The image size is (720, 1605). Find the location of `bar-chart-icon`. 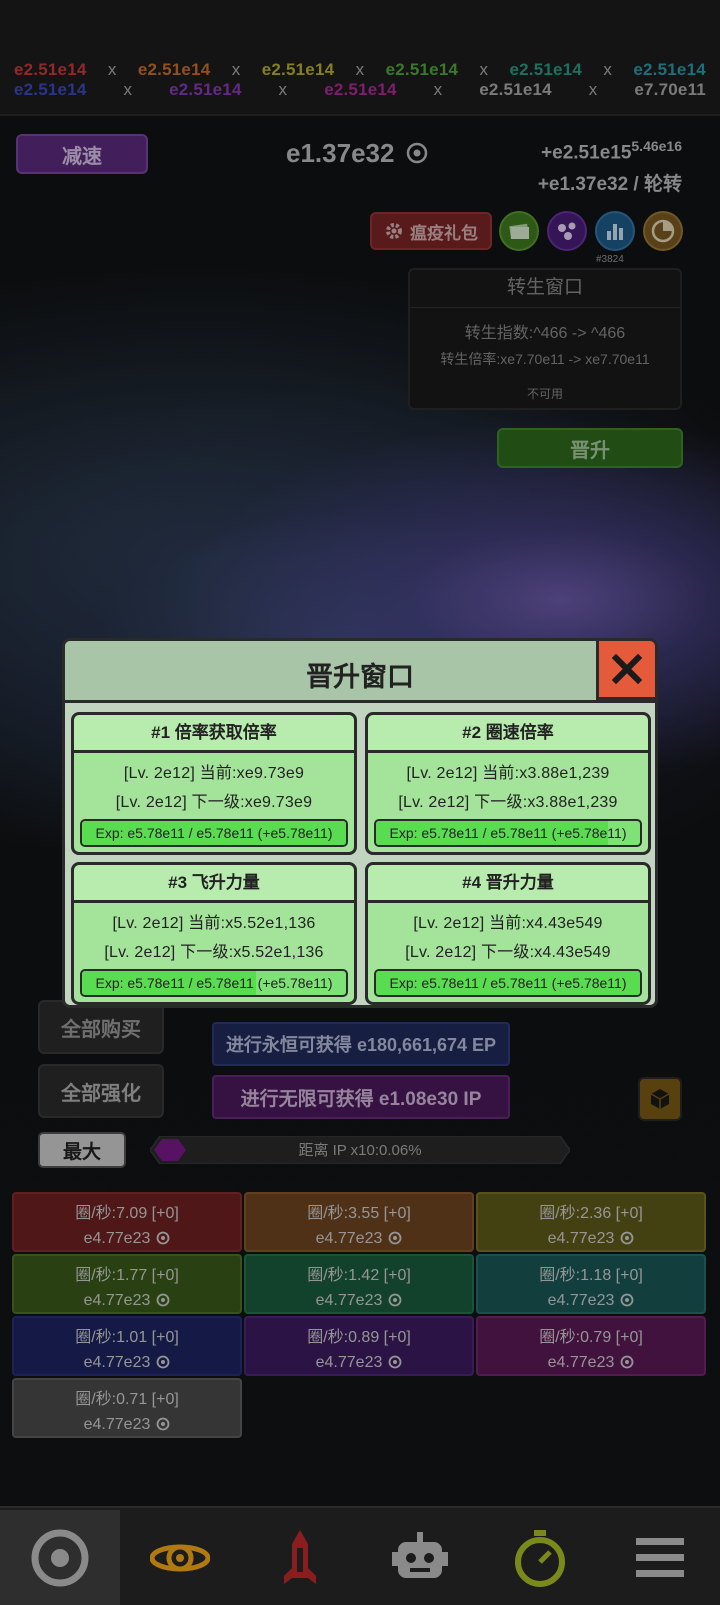

bar-chart-icon is located at coordinates (615, 232).